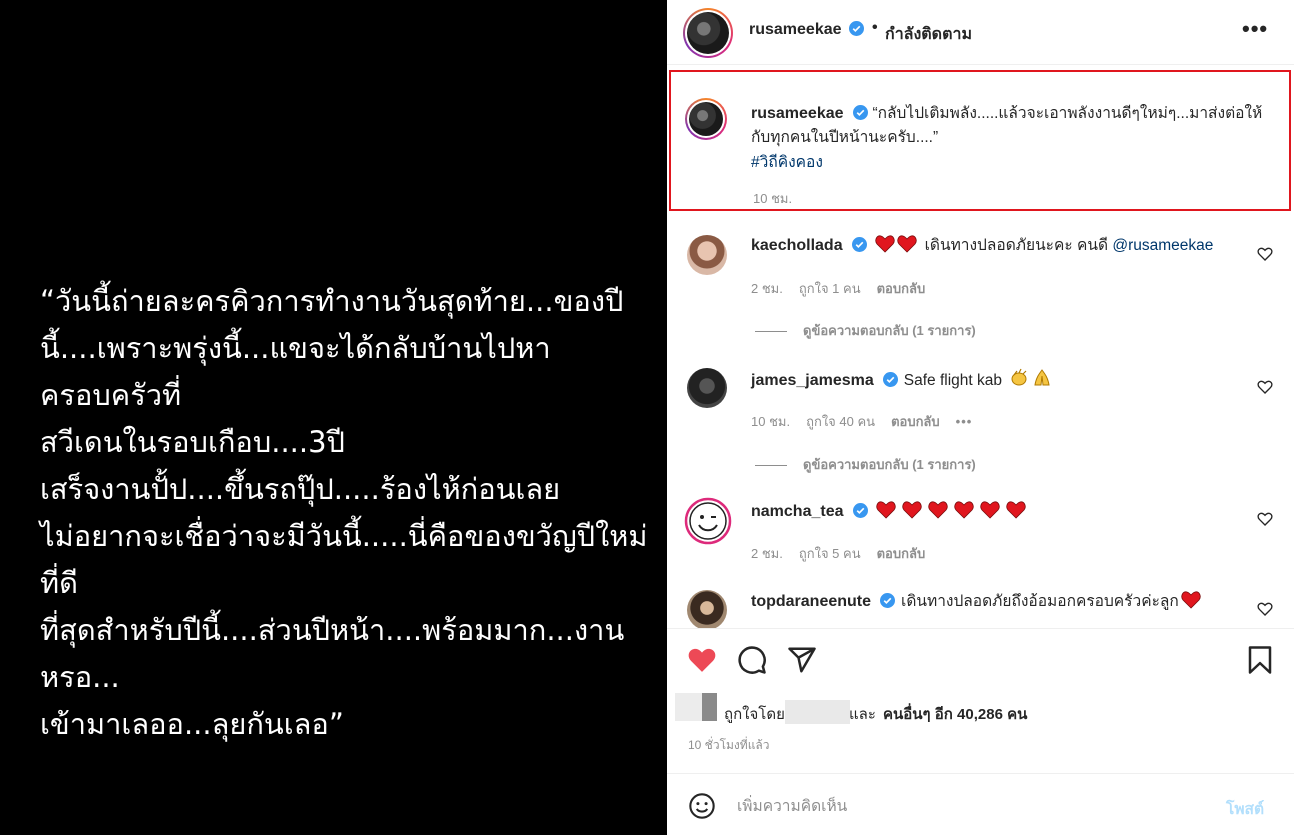  What do you see at coordinates (952, 380) in the screenshot?
I see `comment-text: Safe flight kab` at bounding box center [952, 380].